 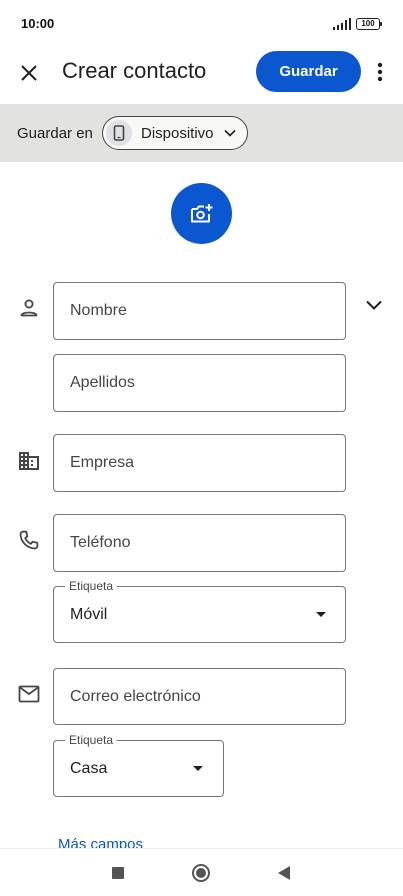 I want to click on company-field: Empresa, so click(x=199, y=463).